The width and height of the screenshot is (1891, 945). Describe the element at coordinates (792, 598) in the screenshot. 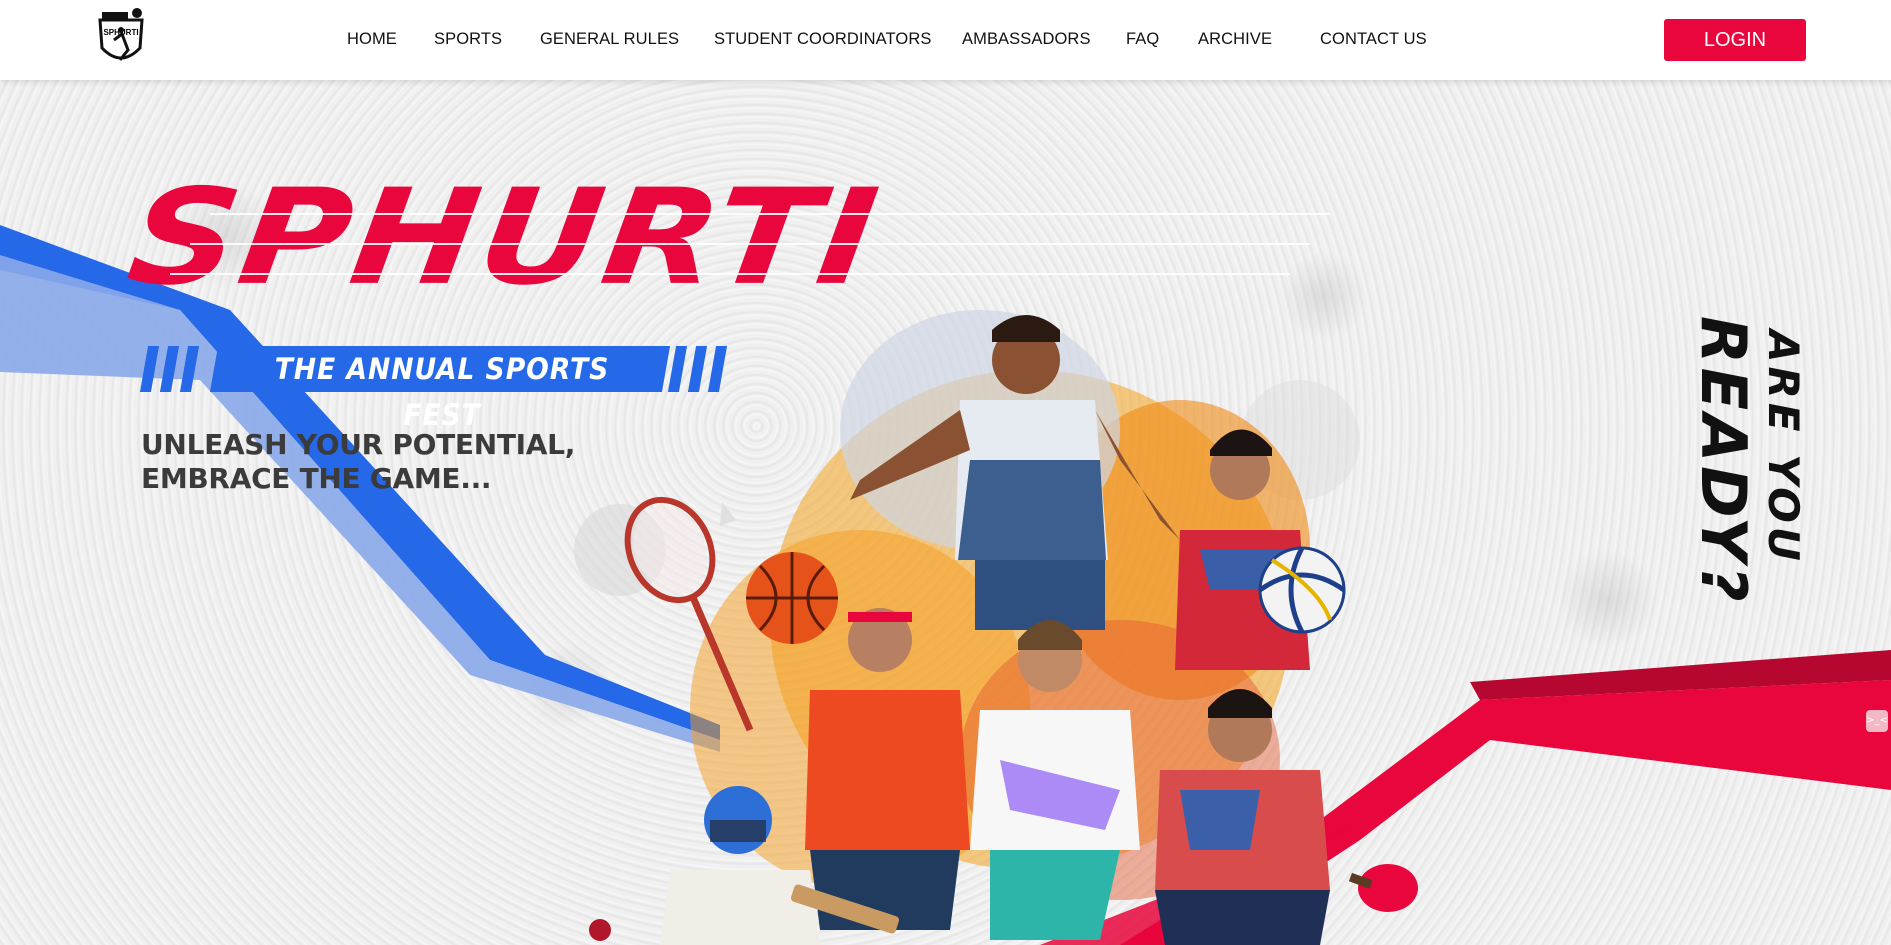

I see `basketball-icon` at that location.